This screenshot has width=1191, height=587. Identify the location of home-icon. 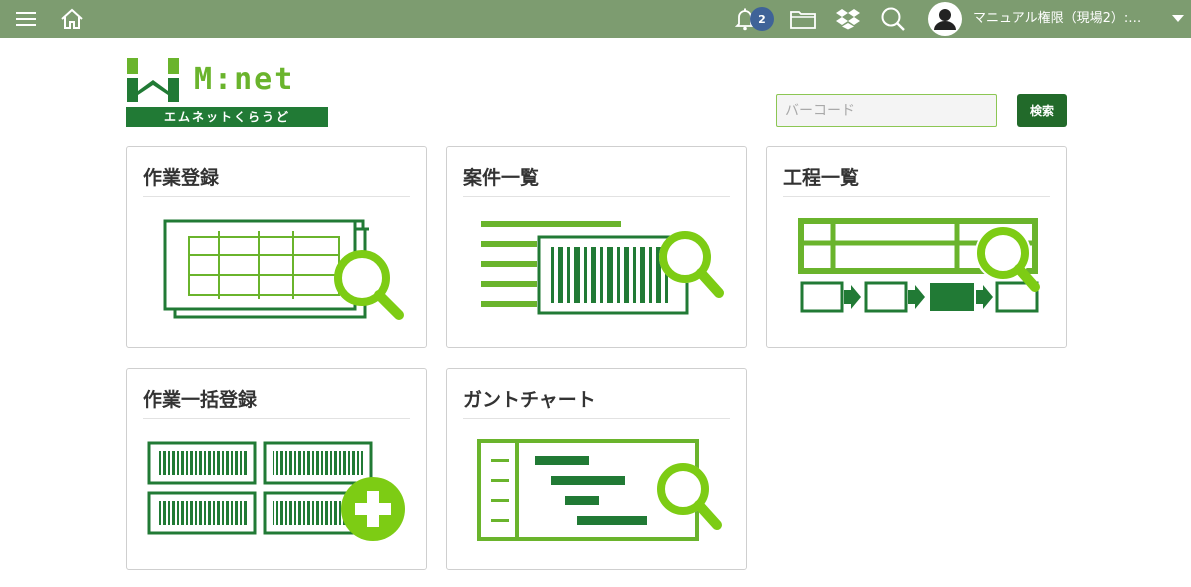
(72, 19).